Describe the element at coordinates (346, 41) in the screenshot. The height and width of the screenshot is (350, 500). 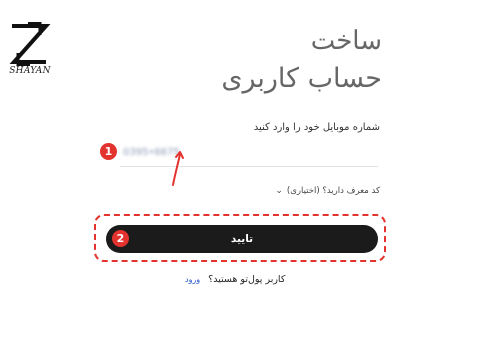
I see `page-title-line1: ساخت` at that location.